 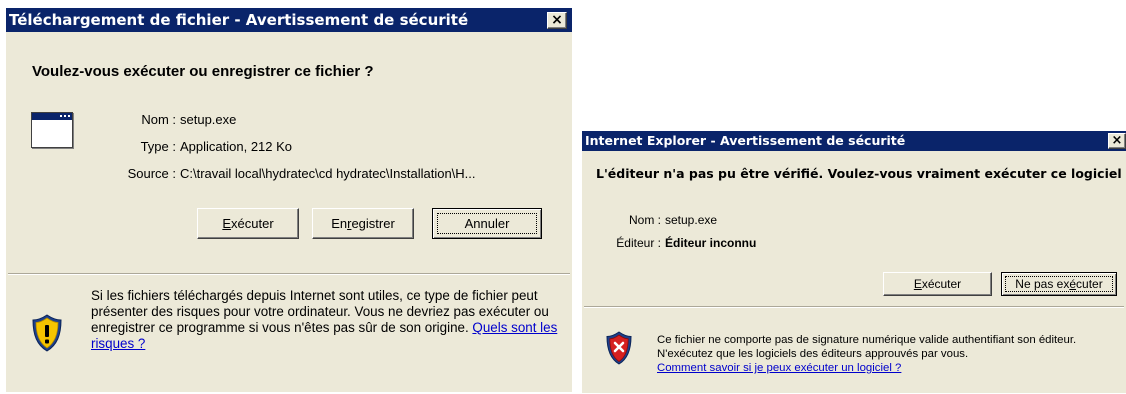 I want to click on application-icon, so click(x=52, y=130).